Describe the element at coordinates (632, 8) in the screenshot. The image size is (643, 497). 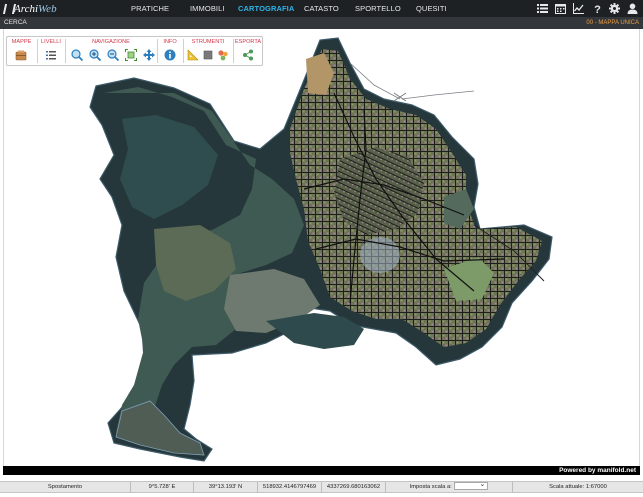
I see `user-icon` at that location.